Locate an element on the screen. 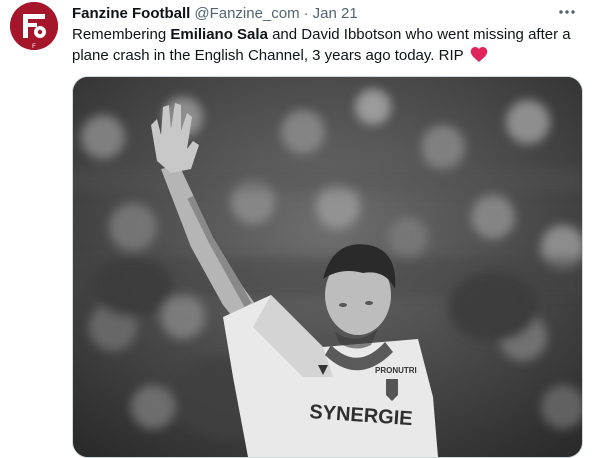 The image size is (592, 458). more-dots-icon is located at coordinates (567, 12).